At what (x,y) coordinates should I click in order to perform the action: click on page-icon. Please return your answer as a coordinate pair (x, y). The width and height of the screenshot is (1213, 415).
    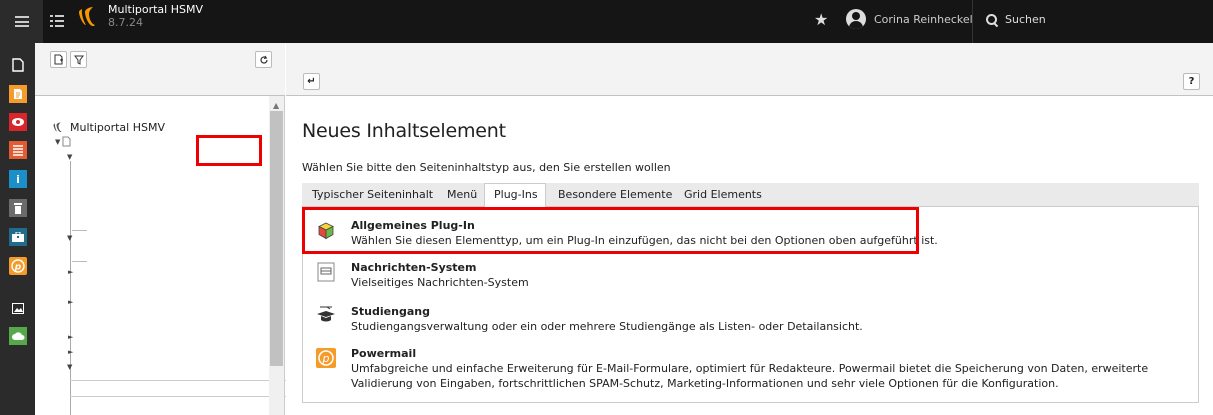
    Looking at the image, I should click on (66, 141).